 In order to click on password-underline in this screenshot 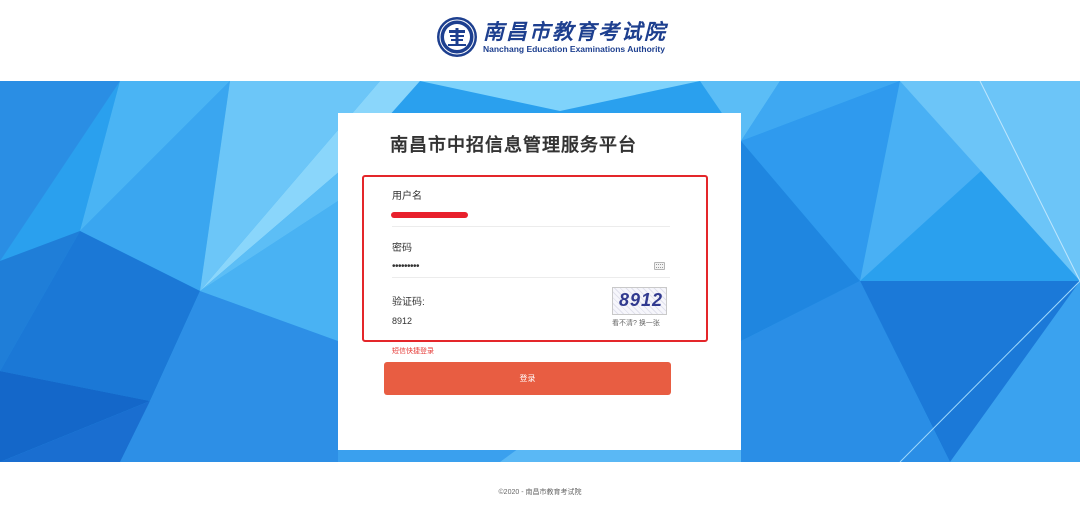, I will do `click(531, 277)`.